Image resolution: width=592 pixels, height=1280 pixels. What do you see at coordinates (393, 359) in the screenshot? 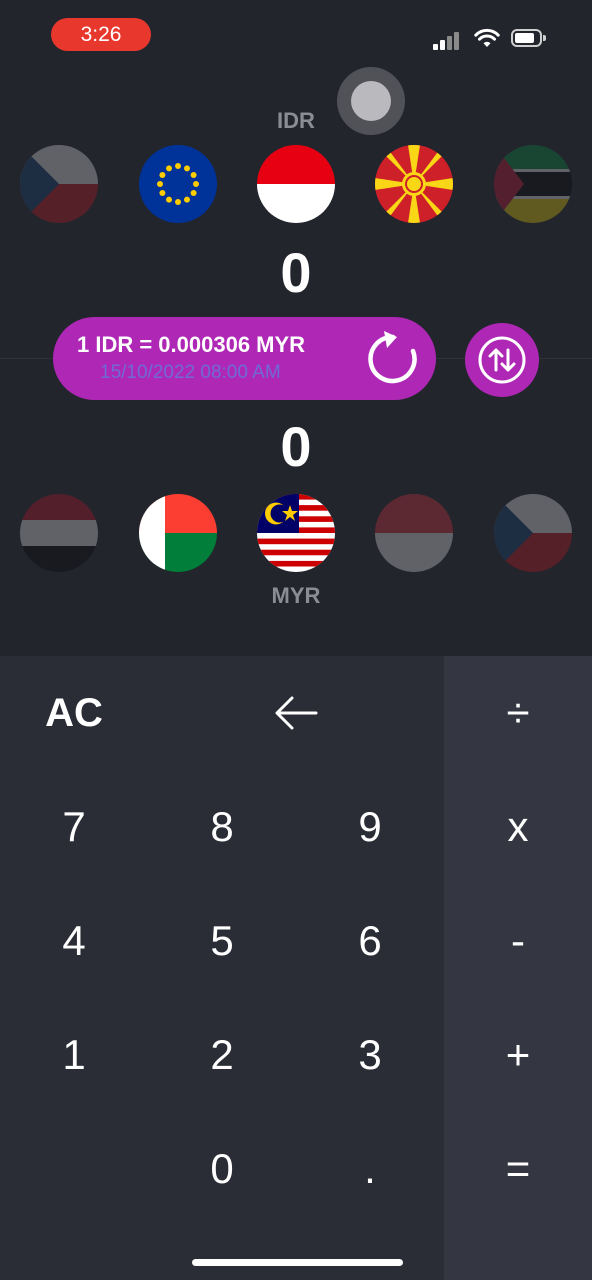
I see `refresh-icon` at bounding box center [393, 359].